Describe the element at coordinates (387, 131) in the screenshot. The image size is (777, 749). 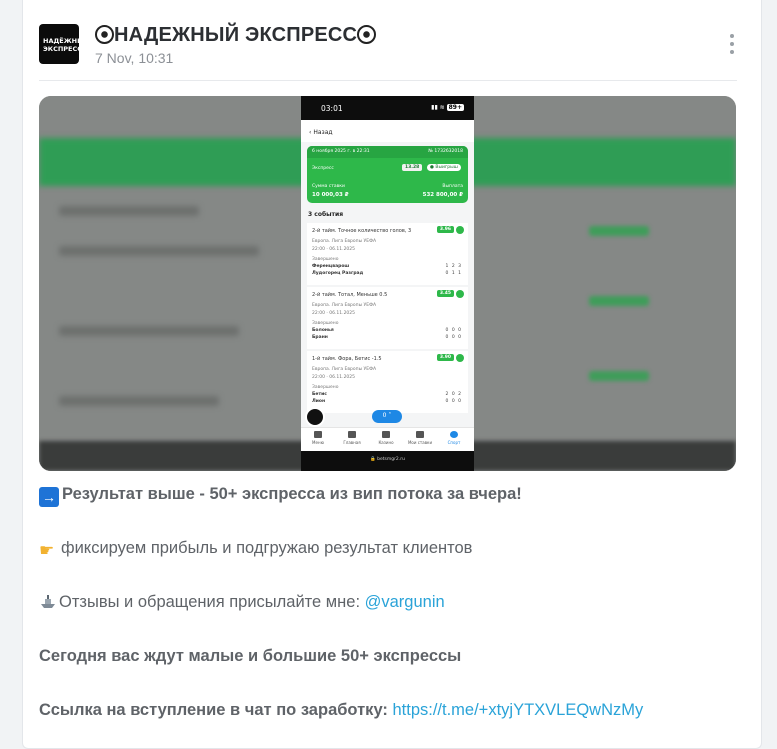
I see `back-button: ‹ Назад` at that location.